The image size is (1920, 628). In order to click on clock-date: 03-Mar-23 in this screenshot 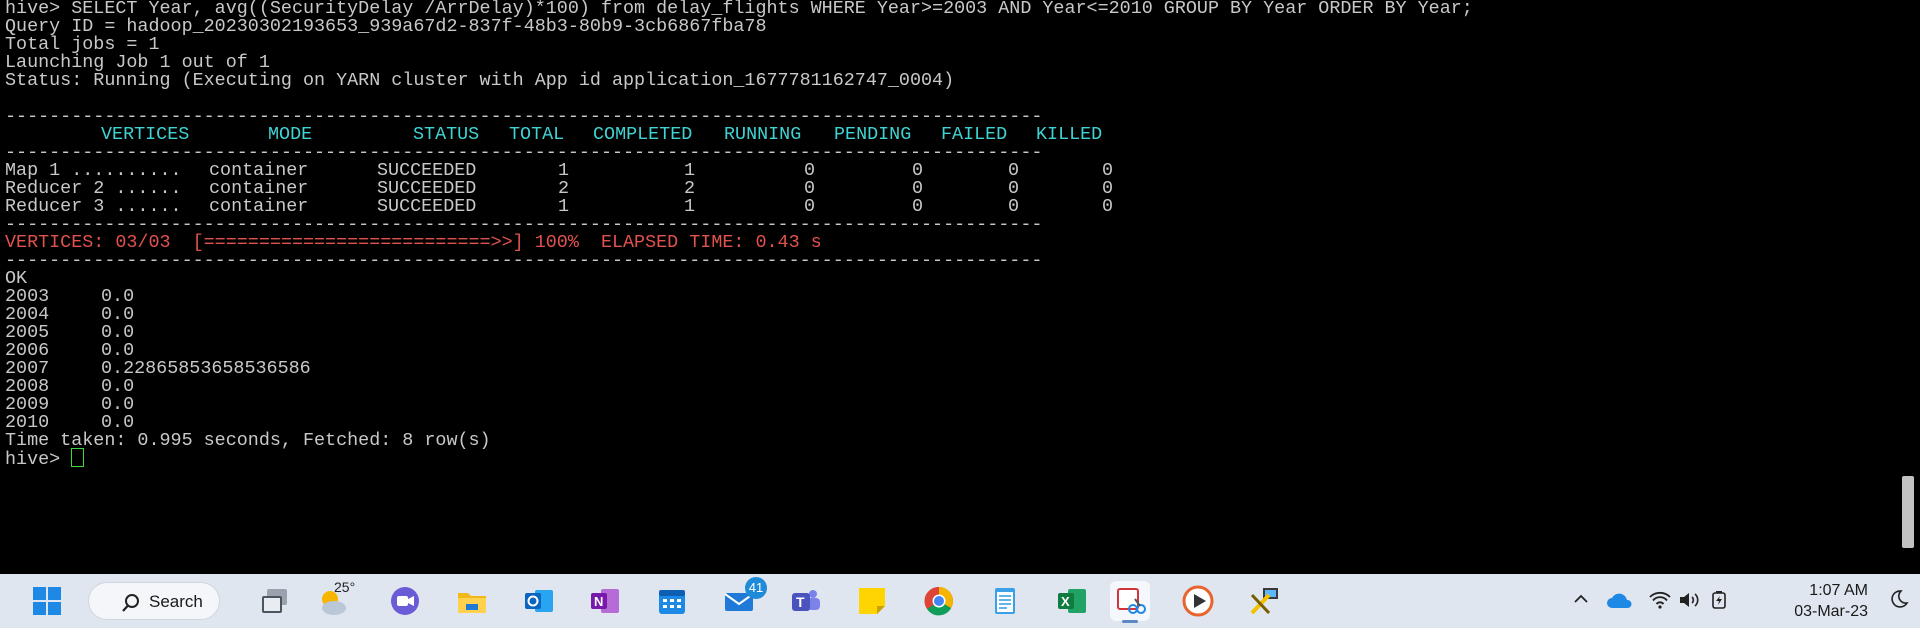, I will do `click(1831, 611)`.